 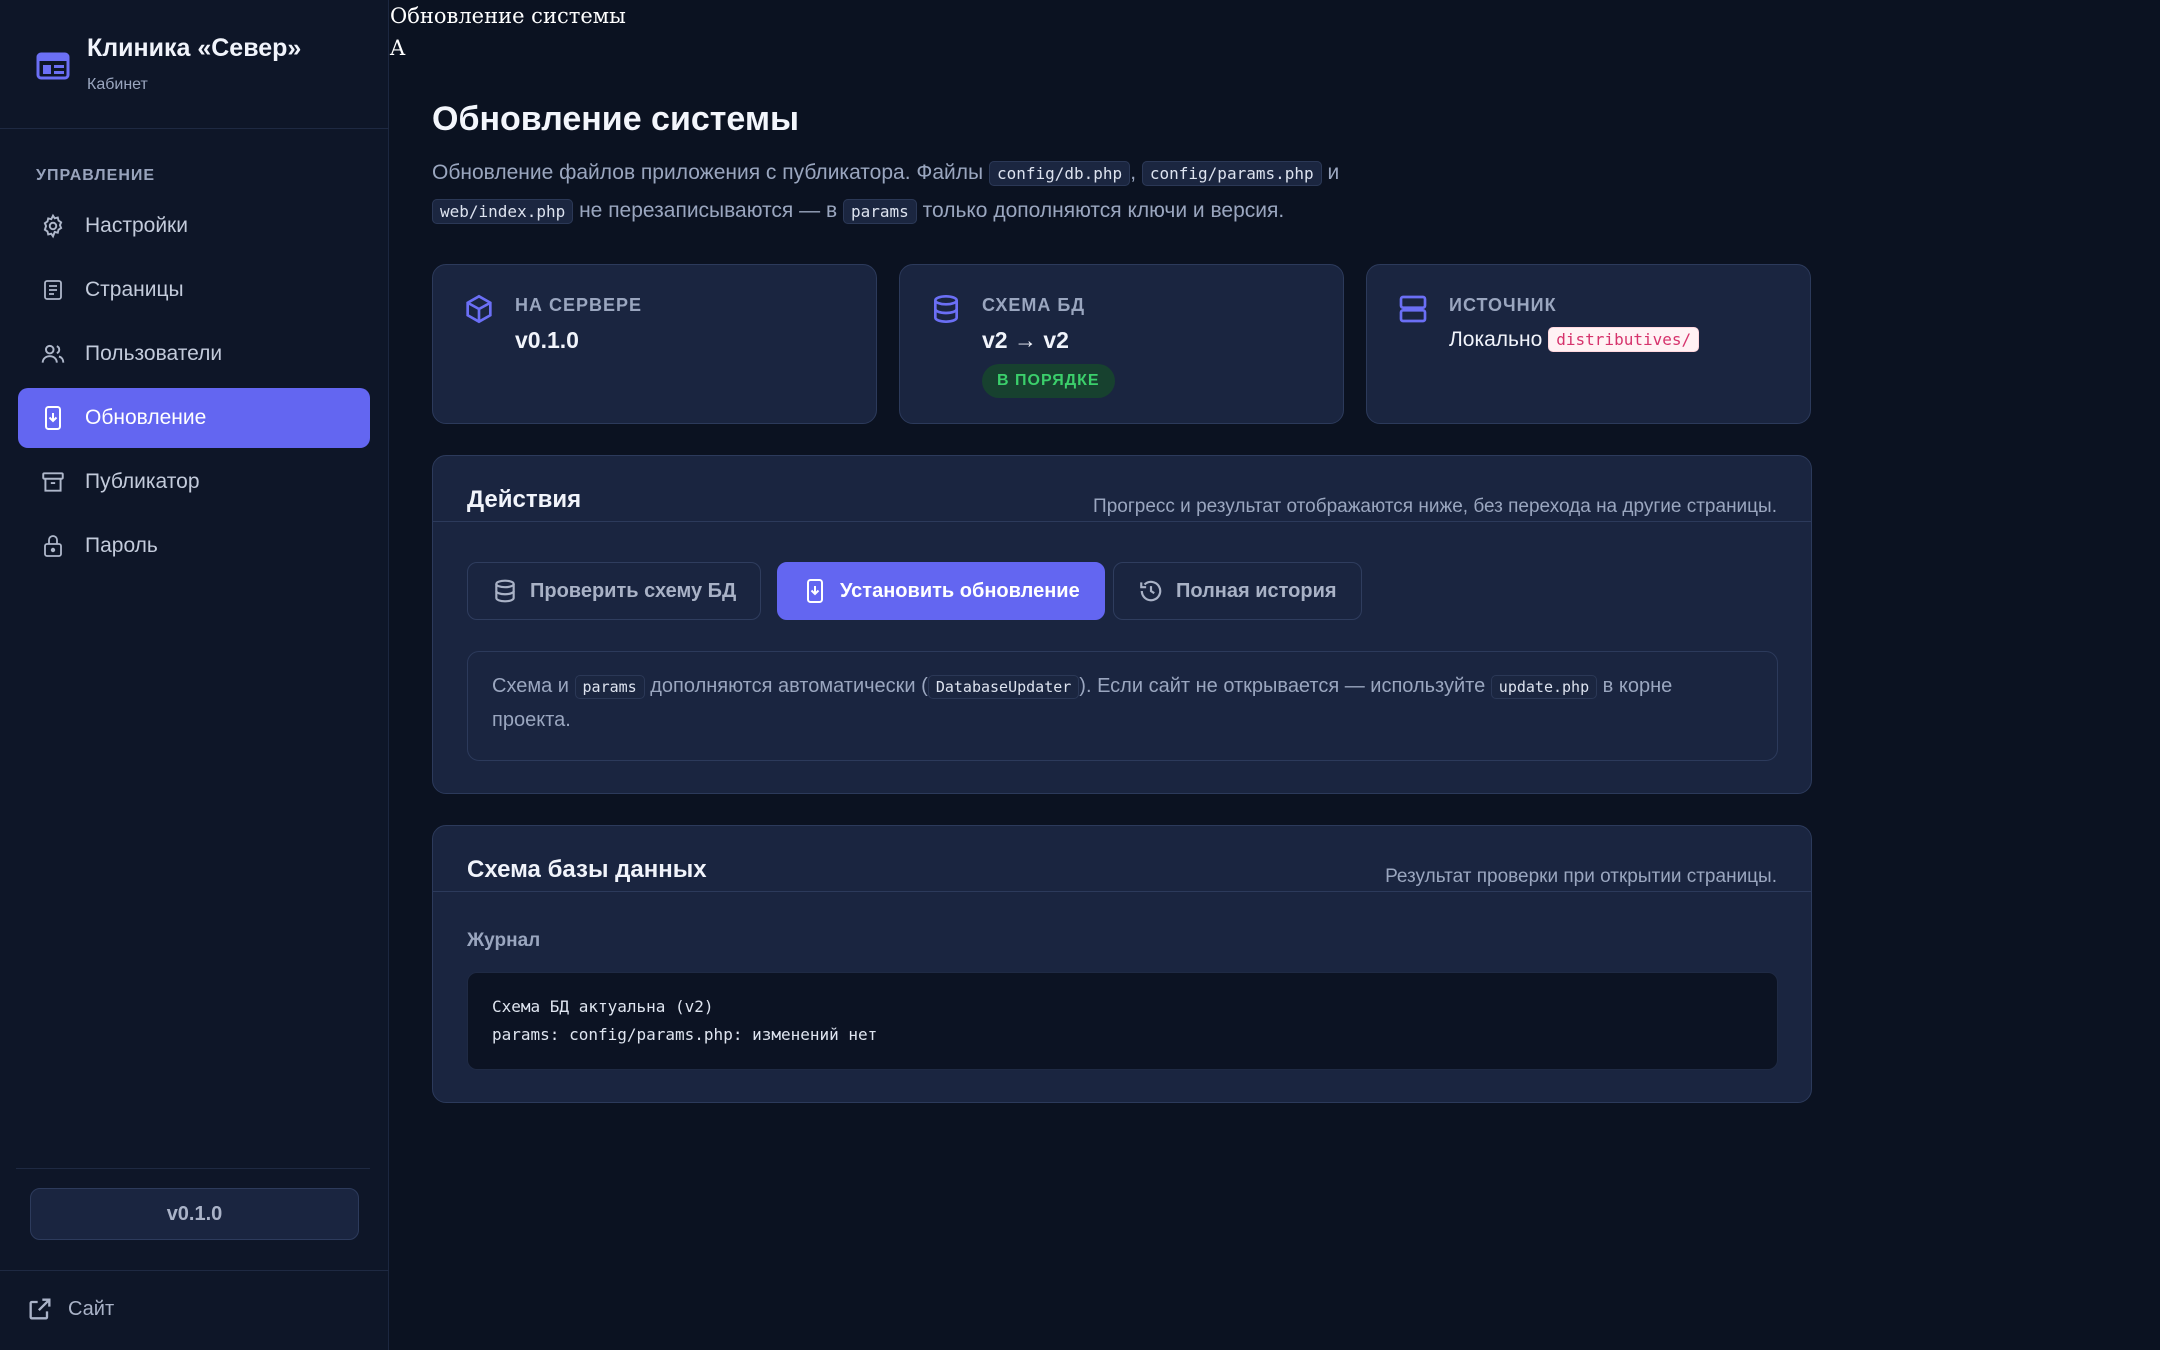 I want to click on log-line: Схема БД актуальна (v2), so click(x=603, y=1006).